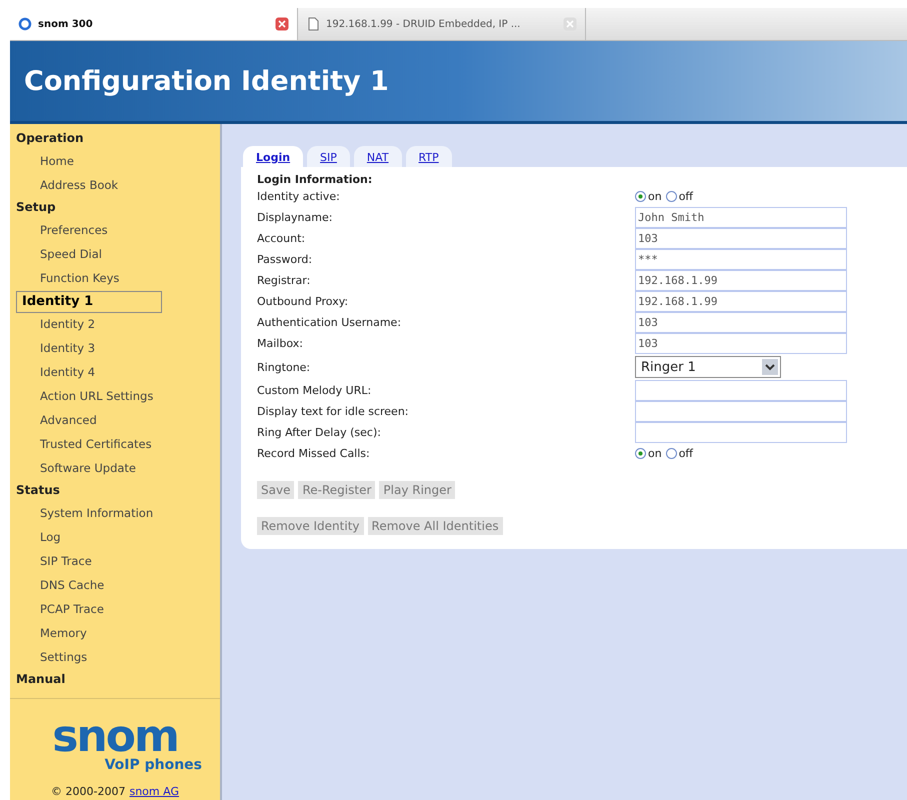  I want to click on sidebar-item: Identity 2, so click(56, 325).